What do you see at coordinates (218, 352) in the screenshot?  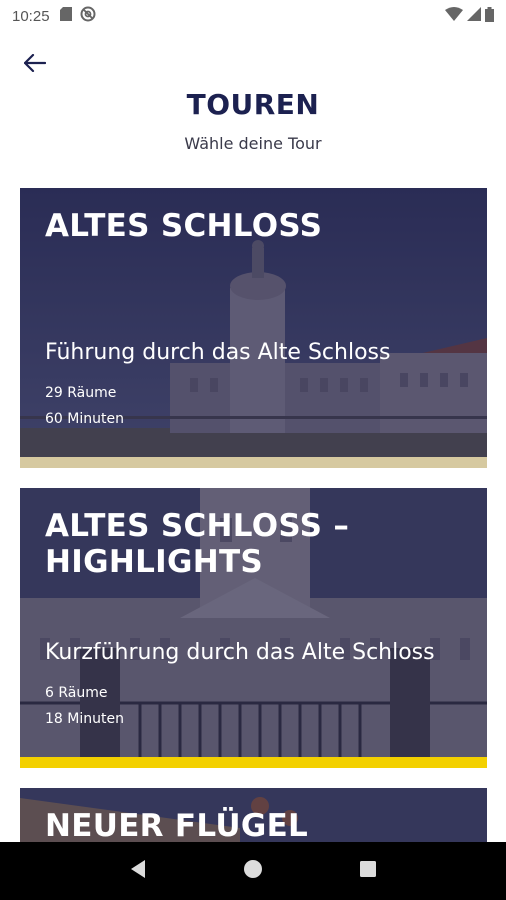 I see `tour-description: Führung durch das Alte Schloss` at bounding box center [218, 352].